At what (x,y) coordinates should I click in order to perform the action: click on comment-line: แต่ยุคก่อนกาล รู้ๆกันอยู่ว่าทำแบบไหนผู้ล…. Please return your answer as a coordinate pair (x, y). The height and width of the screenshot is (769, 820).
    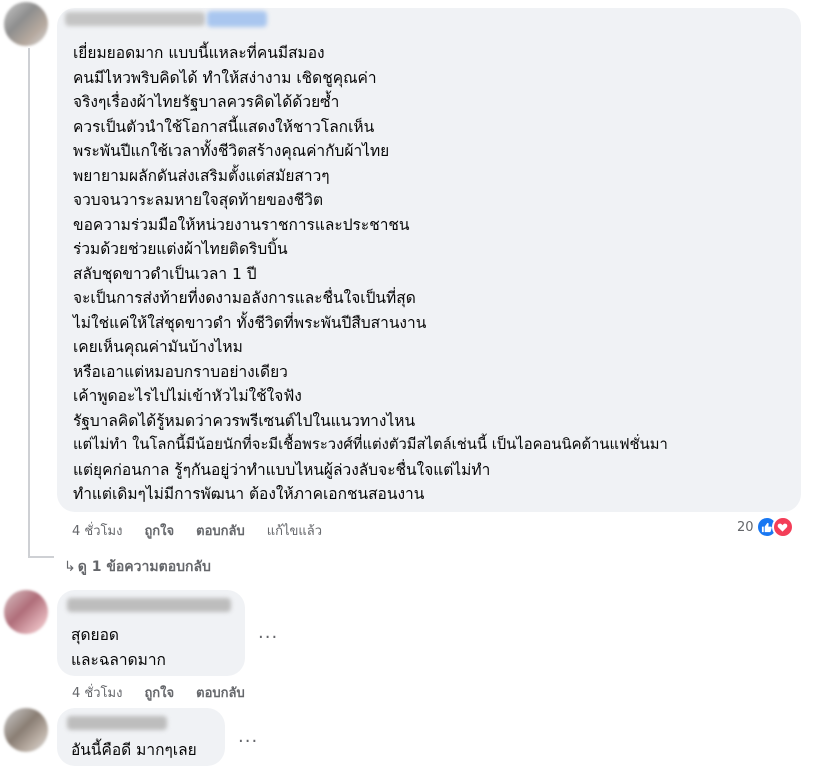
    Looking at the image, I should click on (282, 469).